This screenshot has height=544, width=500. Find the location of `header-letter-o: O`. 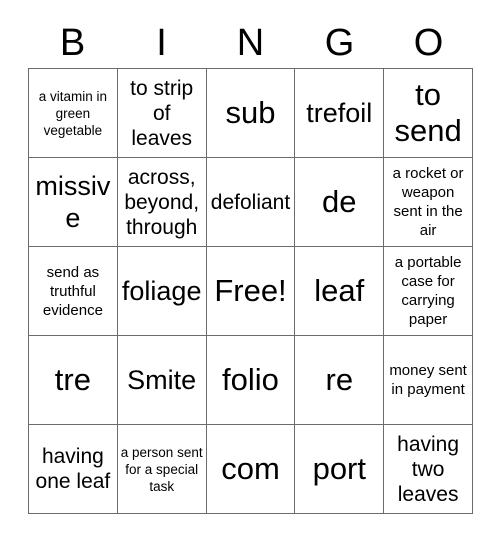

header-letter-o: O is located at coordinates (428, 43).